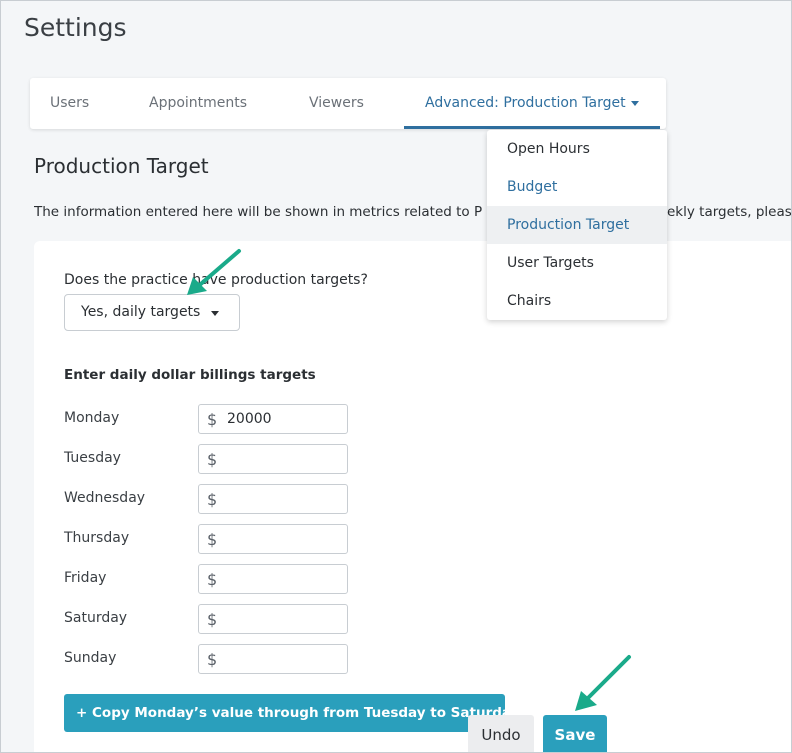 The width and height of the screenshot is (792, 753). I want to click on tab-advanced: Advanced: Production Target, so click(532, 103).